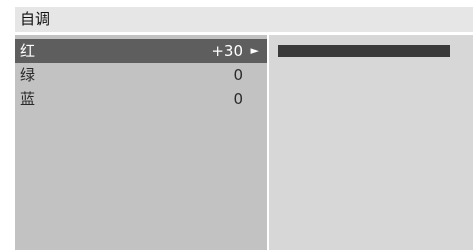  I want to click on menu-item-label: 蓝, so click(28, 99).